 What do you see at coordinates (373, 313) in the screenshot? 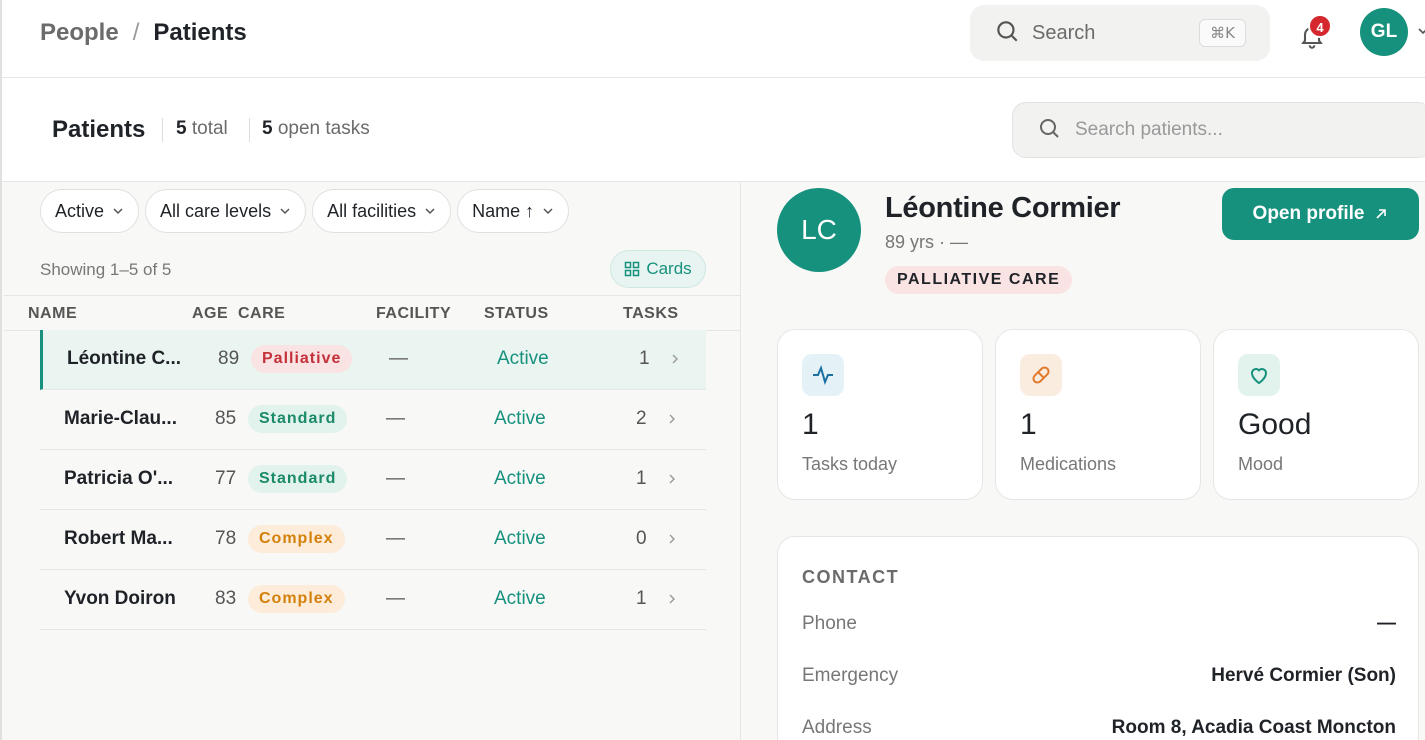
I see `table-header: NAME AGE CARE FACILITY STATUS TASKS` at bounding box center [373, 313].